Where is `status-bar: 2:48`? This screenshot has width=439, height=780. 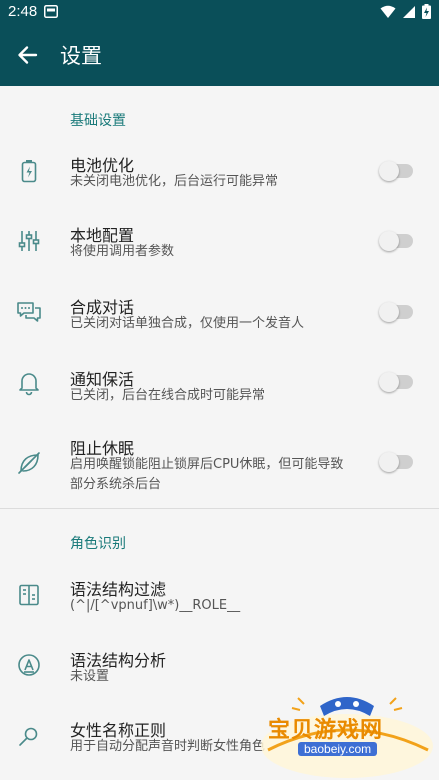 status-bar: 2:48 is located at coordinates (219, 12).